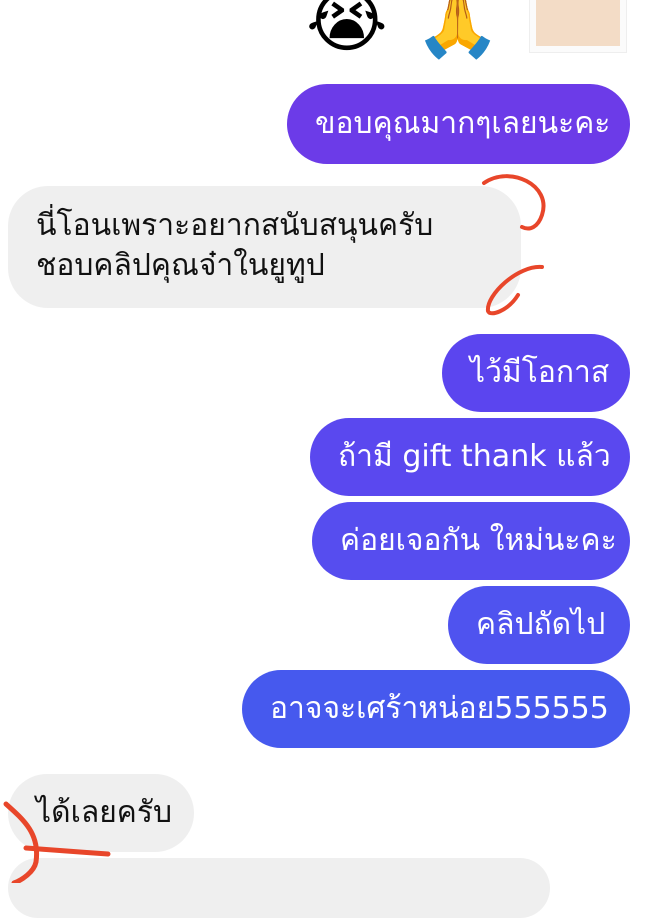 The width and height of the screenshot is (645, 918). Describe the element at coordinates (279, 888) in the screenshot. I see `message-bubble-incoming-partial` at that location.